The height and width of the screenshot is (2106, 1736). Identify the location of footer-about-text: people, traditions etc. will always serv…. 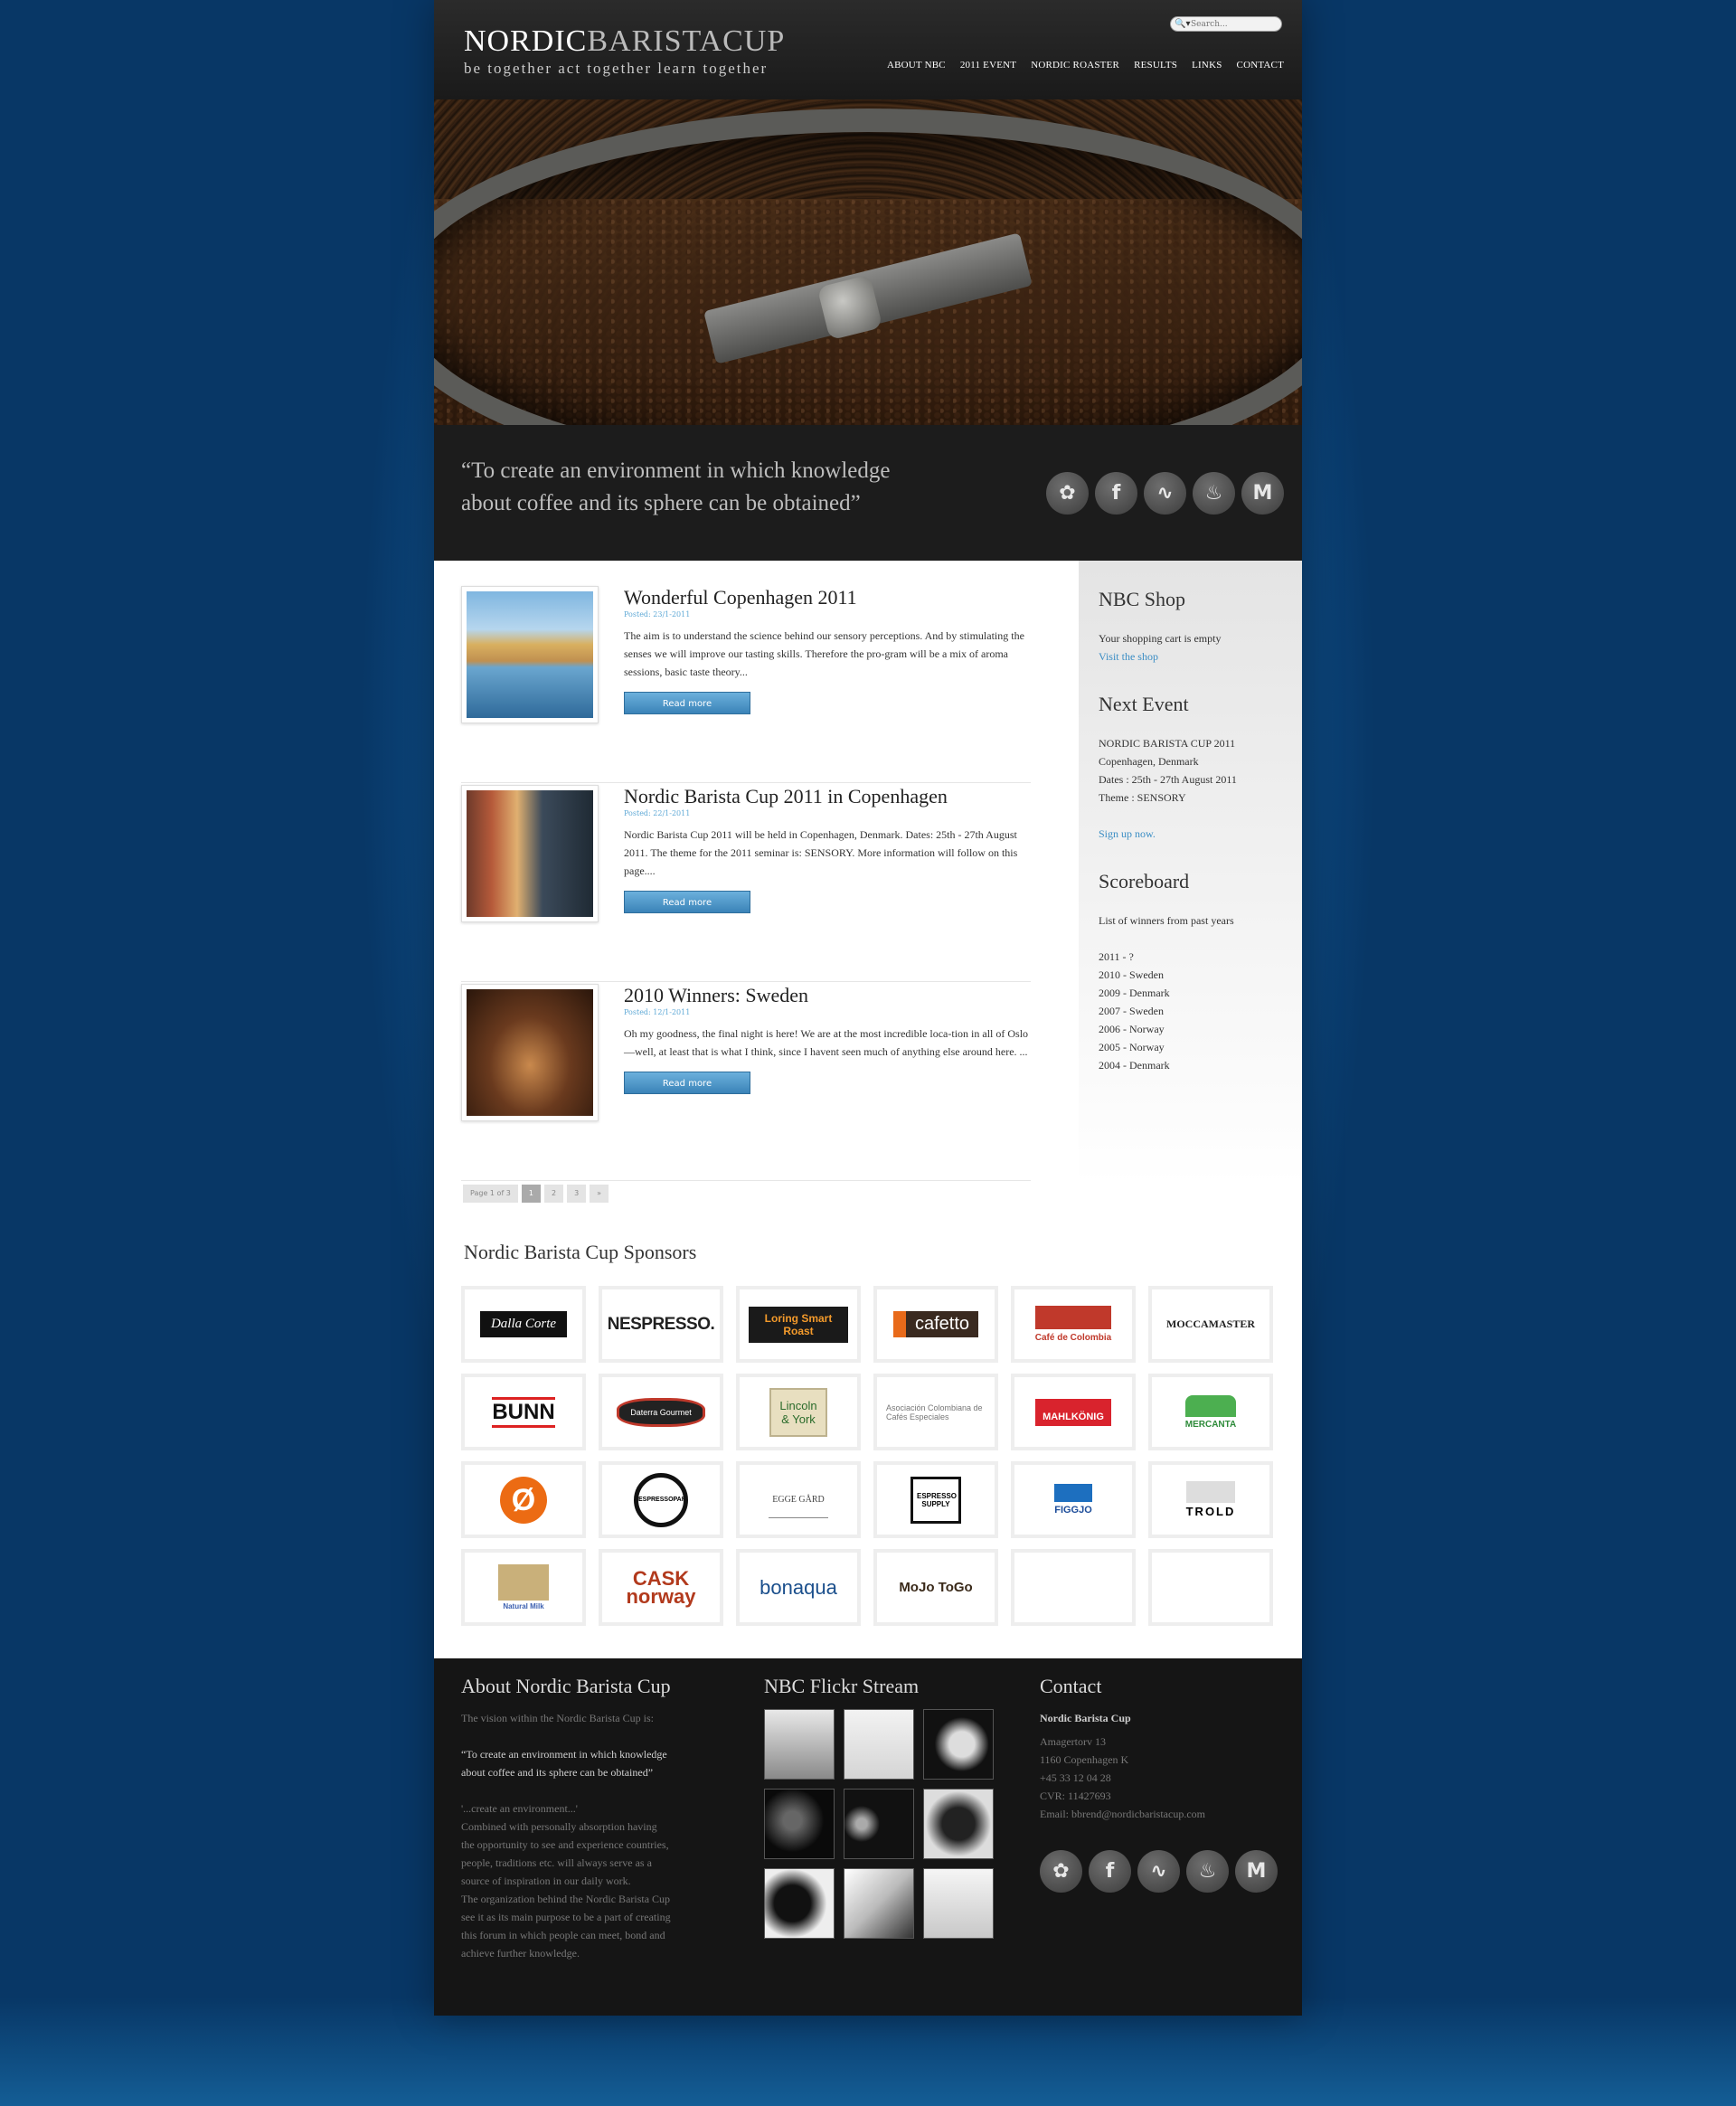
(556, 1862).